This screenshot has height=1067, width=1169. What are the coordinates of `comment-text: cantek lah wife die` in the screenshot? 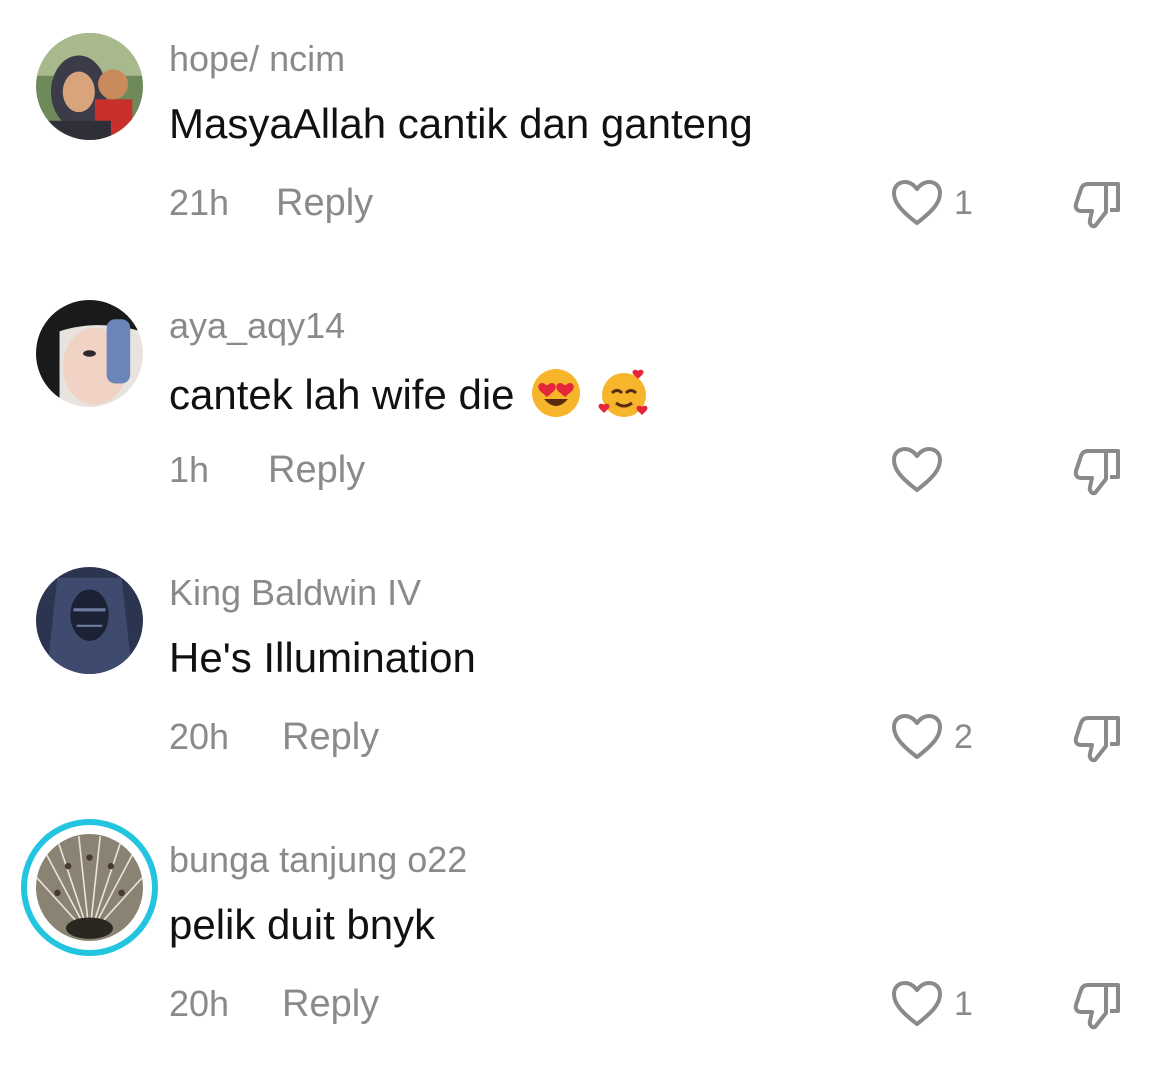 It's located at (409, 393).